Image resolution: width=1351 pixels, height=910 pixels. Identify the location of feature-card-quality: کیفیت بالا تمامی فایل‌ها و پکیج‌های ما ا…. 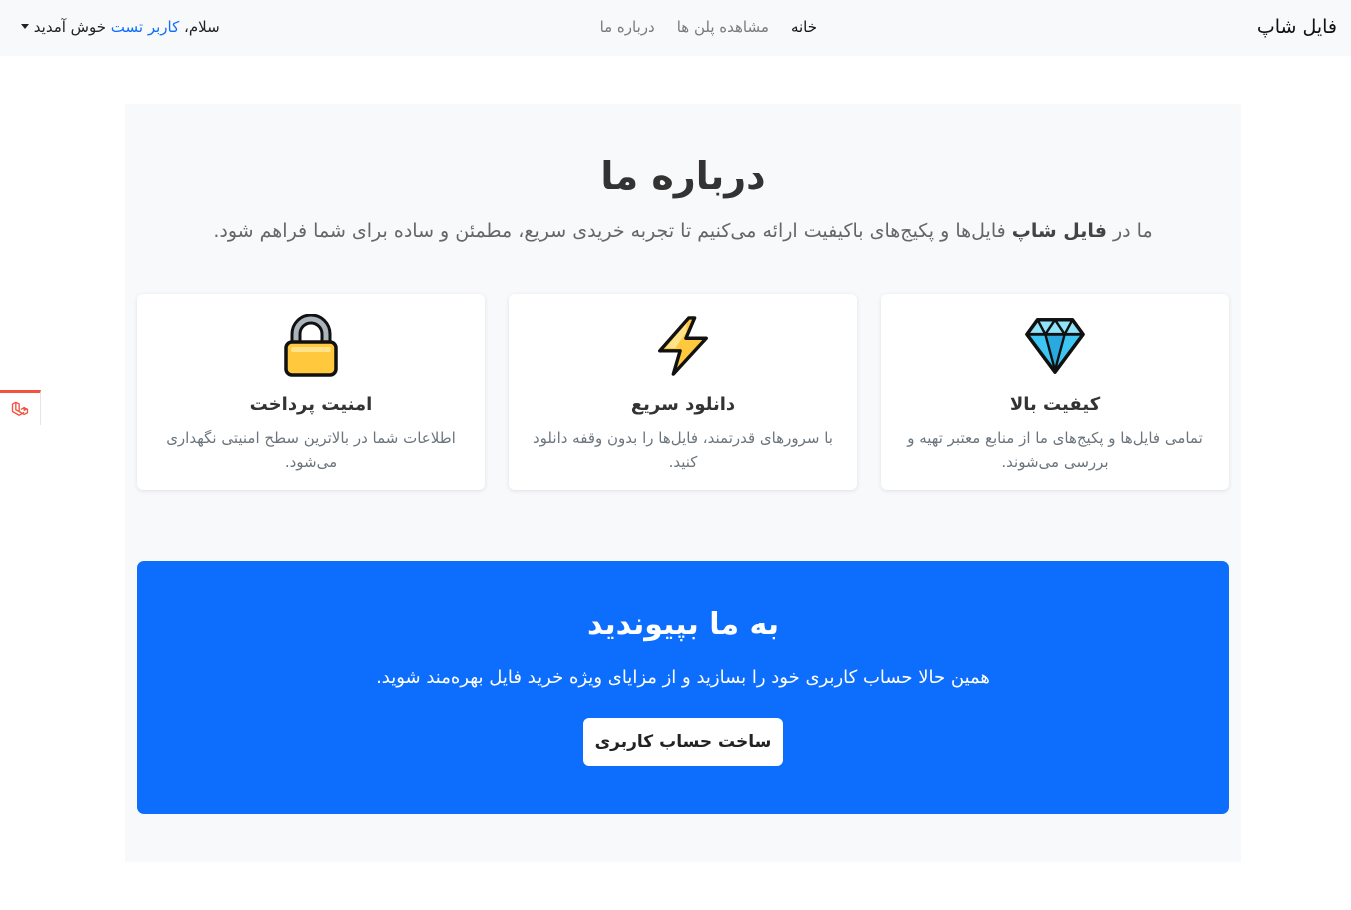
(1055, 392).